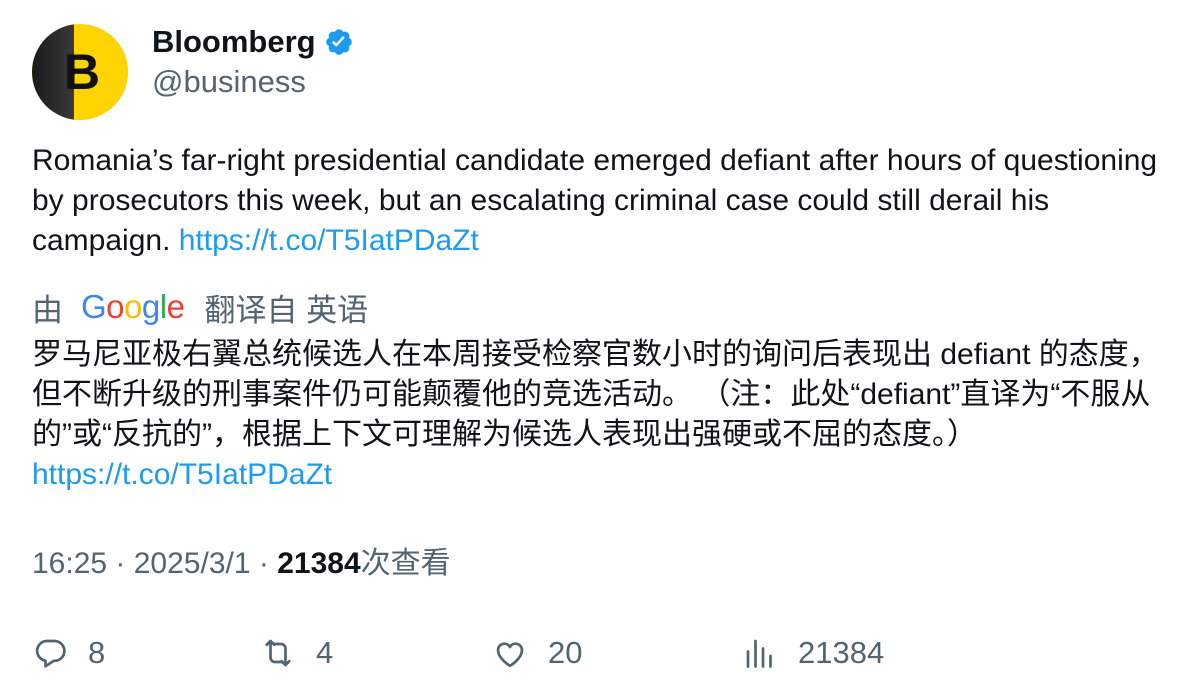 This screenshot has width=1196, height=698. Describe the element at coordinates (510, 655) in the screenshot. I see `heart-icon` at that location.